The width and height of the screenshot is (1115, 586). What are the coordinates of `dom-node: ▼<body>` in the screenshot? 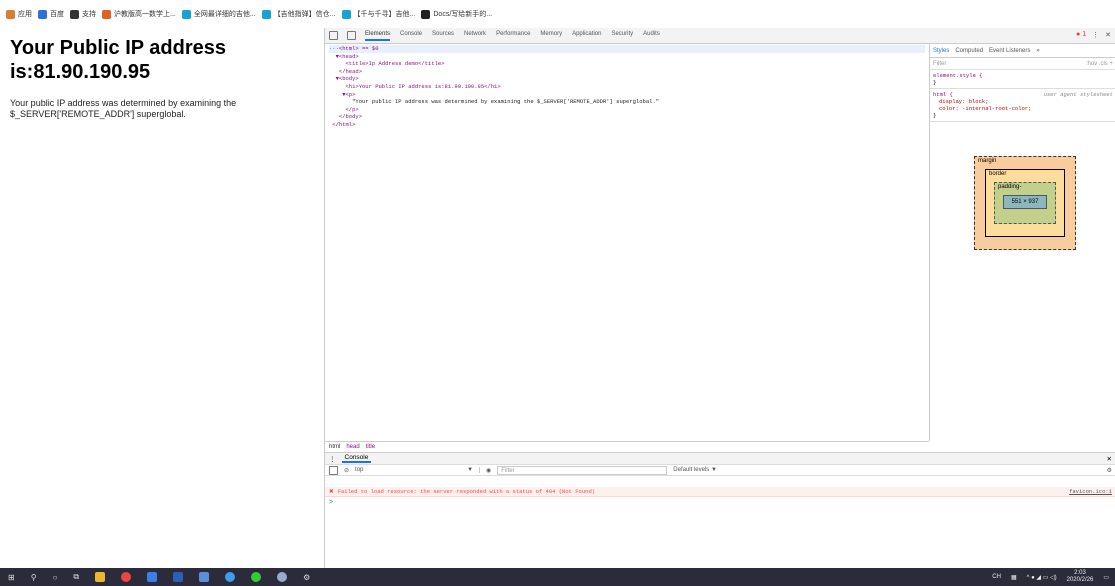 It's located at (627, 79).